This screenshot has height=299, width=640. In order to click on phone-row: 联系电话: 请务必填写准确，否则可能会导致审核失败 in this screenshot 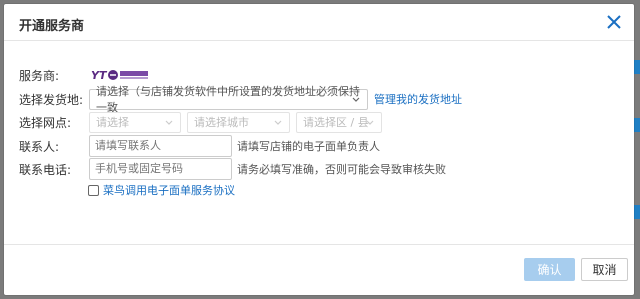, I will do `click(232, 169)`.